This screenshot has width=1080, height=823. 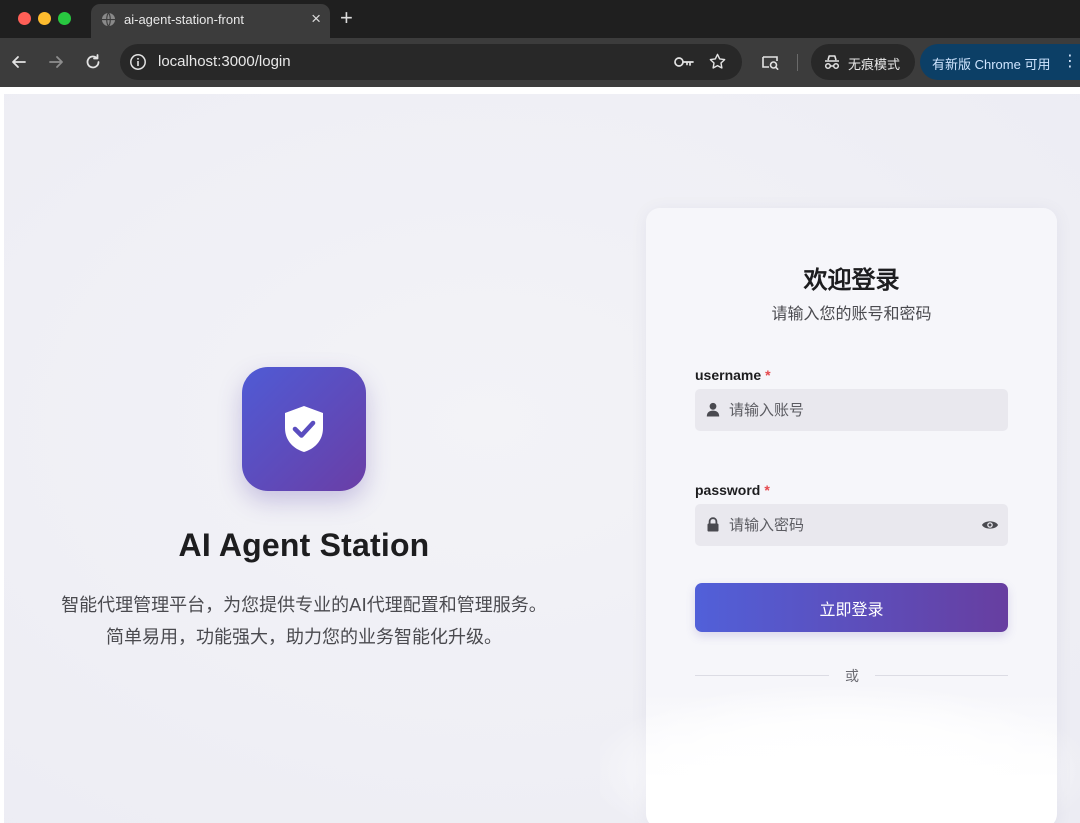 I want to click on forward-arrow-icon, so click(x=56, y=62).